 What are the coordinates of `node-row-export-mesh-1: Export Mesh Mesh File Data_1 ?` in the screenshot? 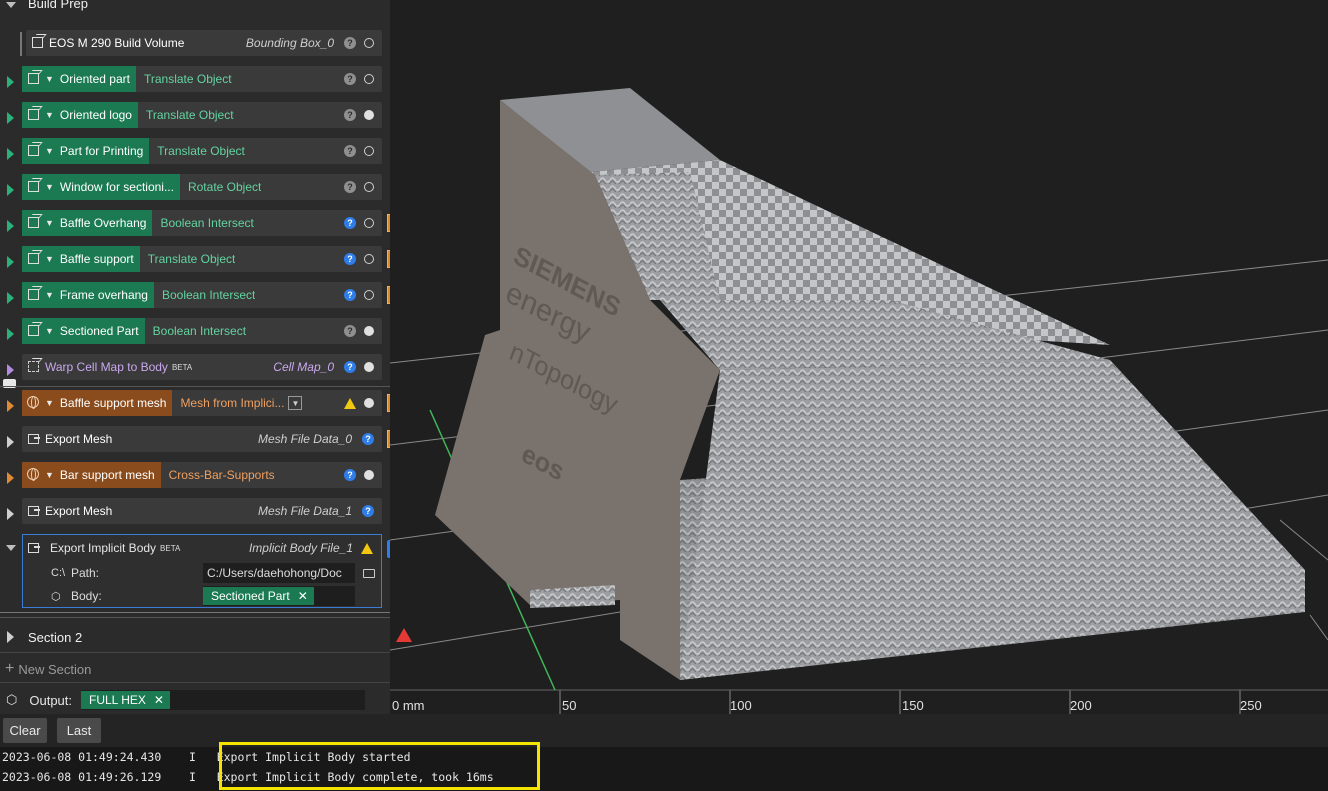 It's located at (195, 514).